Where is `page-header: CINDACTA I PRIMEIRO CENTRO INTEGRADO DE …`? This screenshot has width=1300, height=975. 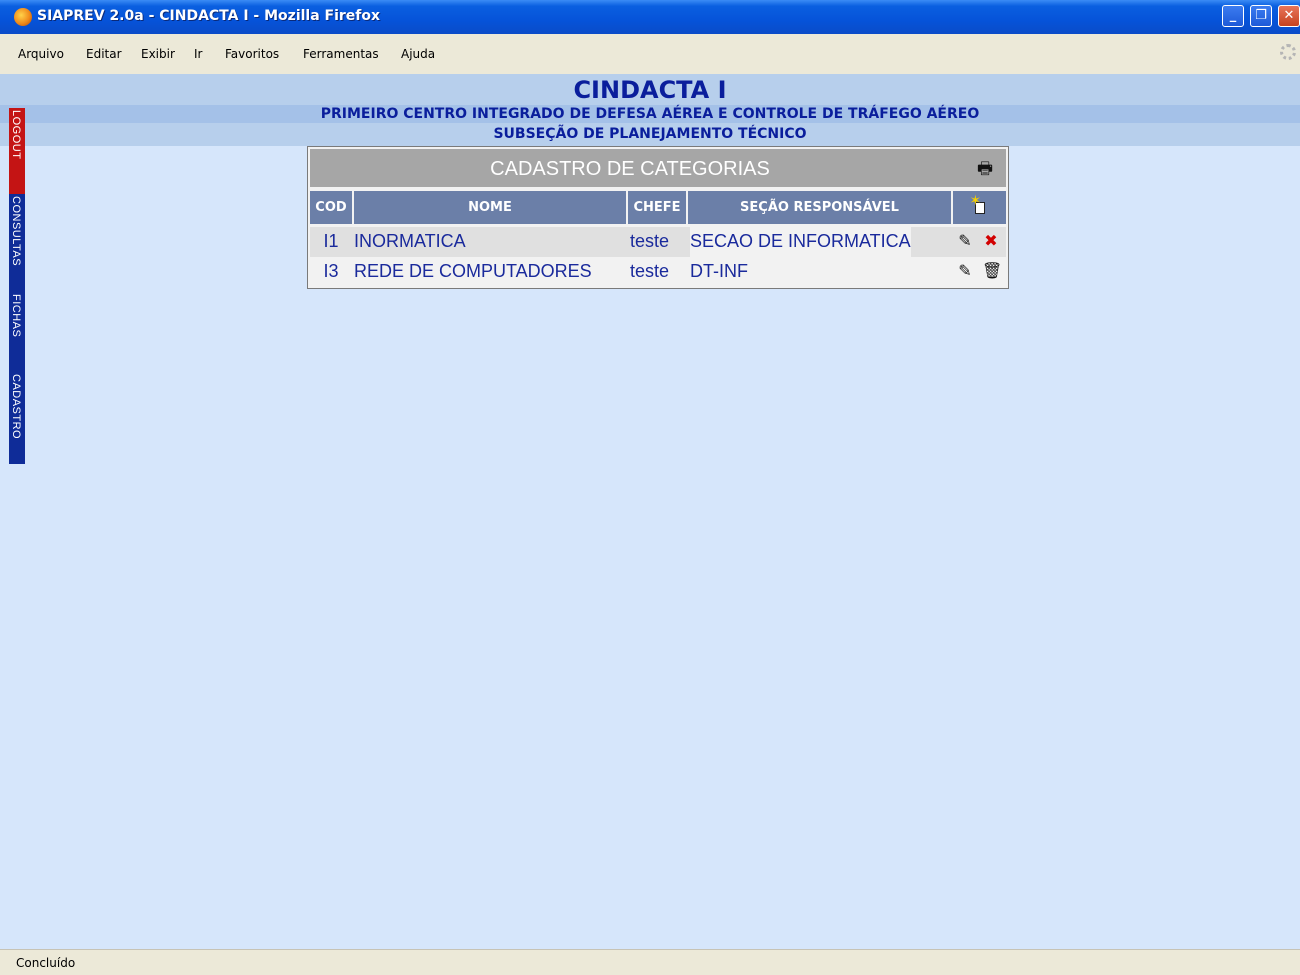
page-header: CINDACTA I PRIMEIRO CENTRO INTEGRADO DE … is located at coordinates (650, 110).